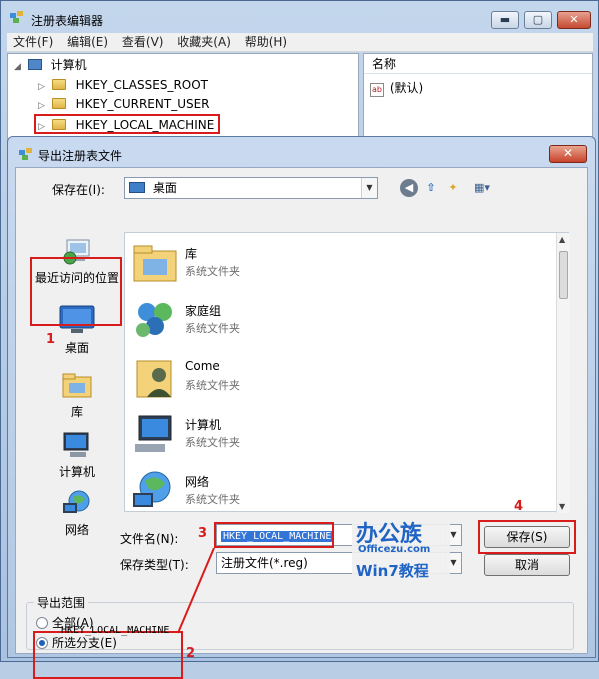 The height and width of the screenshot is (679, 599). I want to click on user-folder-icon, so click(155, 377).